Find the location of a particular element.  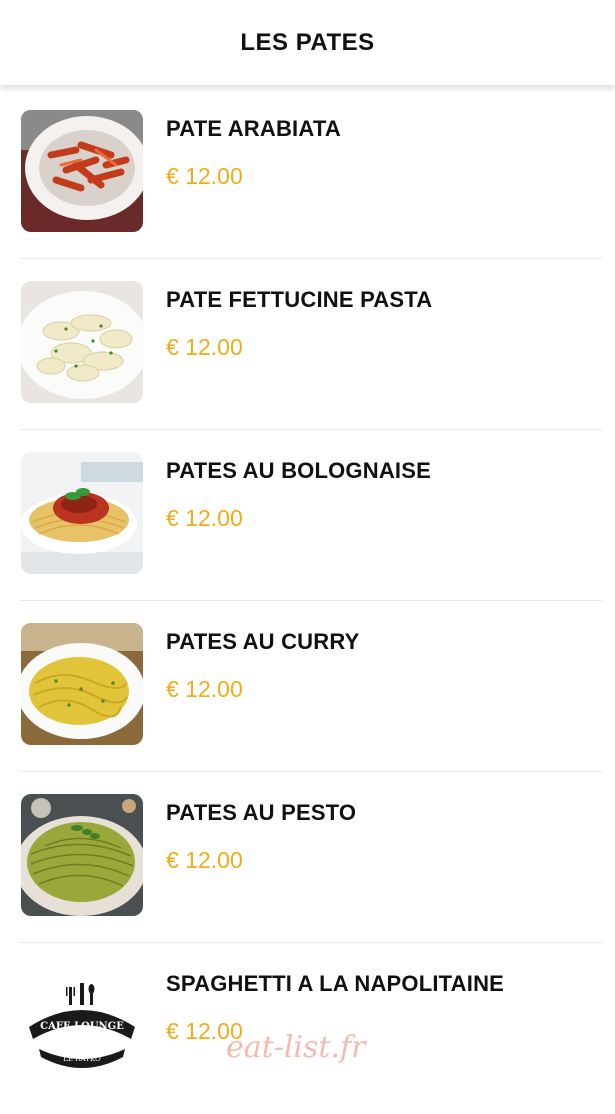

item-name: PATES AU BOLOGNAISE is located at coordinates (298, 470).